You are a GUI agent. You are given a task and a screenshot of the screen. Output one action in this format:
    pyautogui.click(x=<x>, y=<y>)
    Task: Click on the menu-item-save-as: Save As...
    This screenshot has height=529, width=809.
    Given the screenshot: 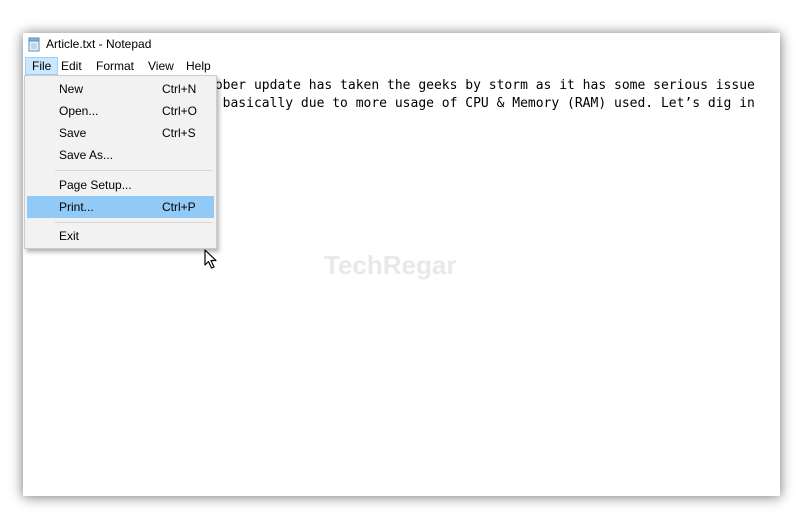 What is the action you would take?
    pyautogui.click(x=120, y=155)
    